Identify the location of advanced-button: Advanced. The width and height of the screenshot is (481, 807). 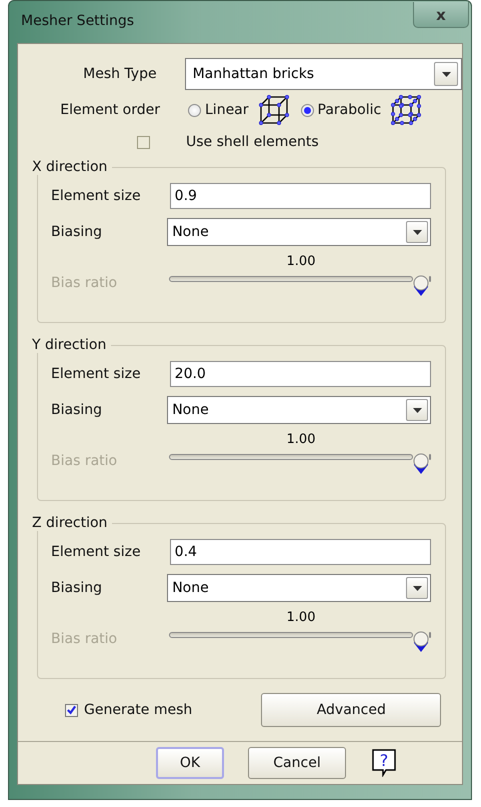
(351, 710).